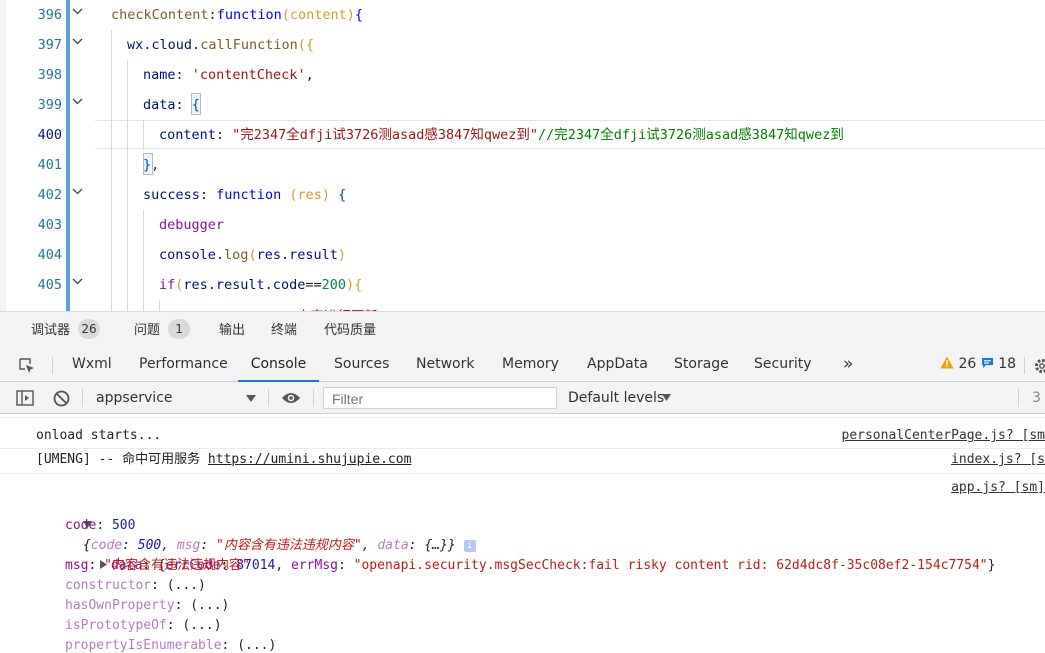 This screenshot has height=653, width=1045. I want to click on line-number: 403, so click(49, 225).